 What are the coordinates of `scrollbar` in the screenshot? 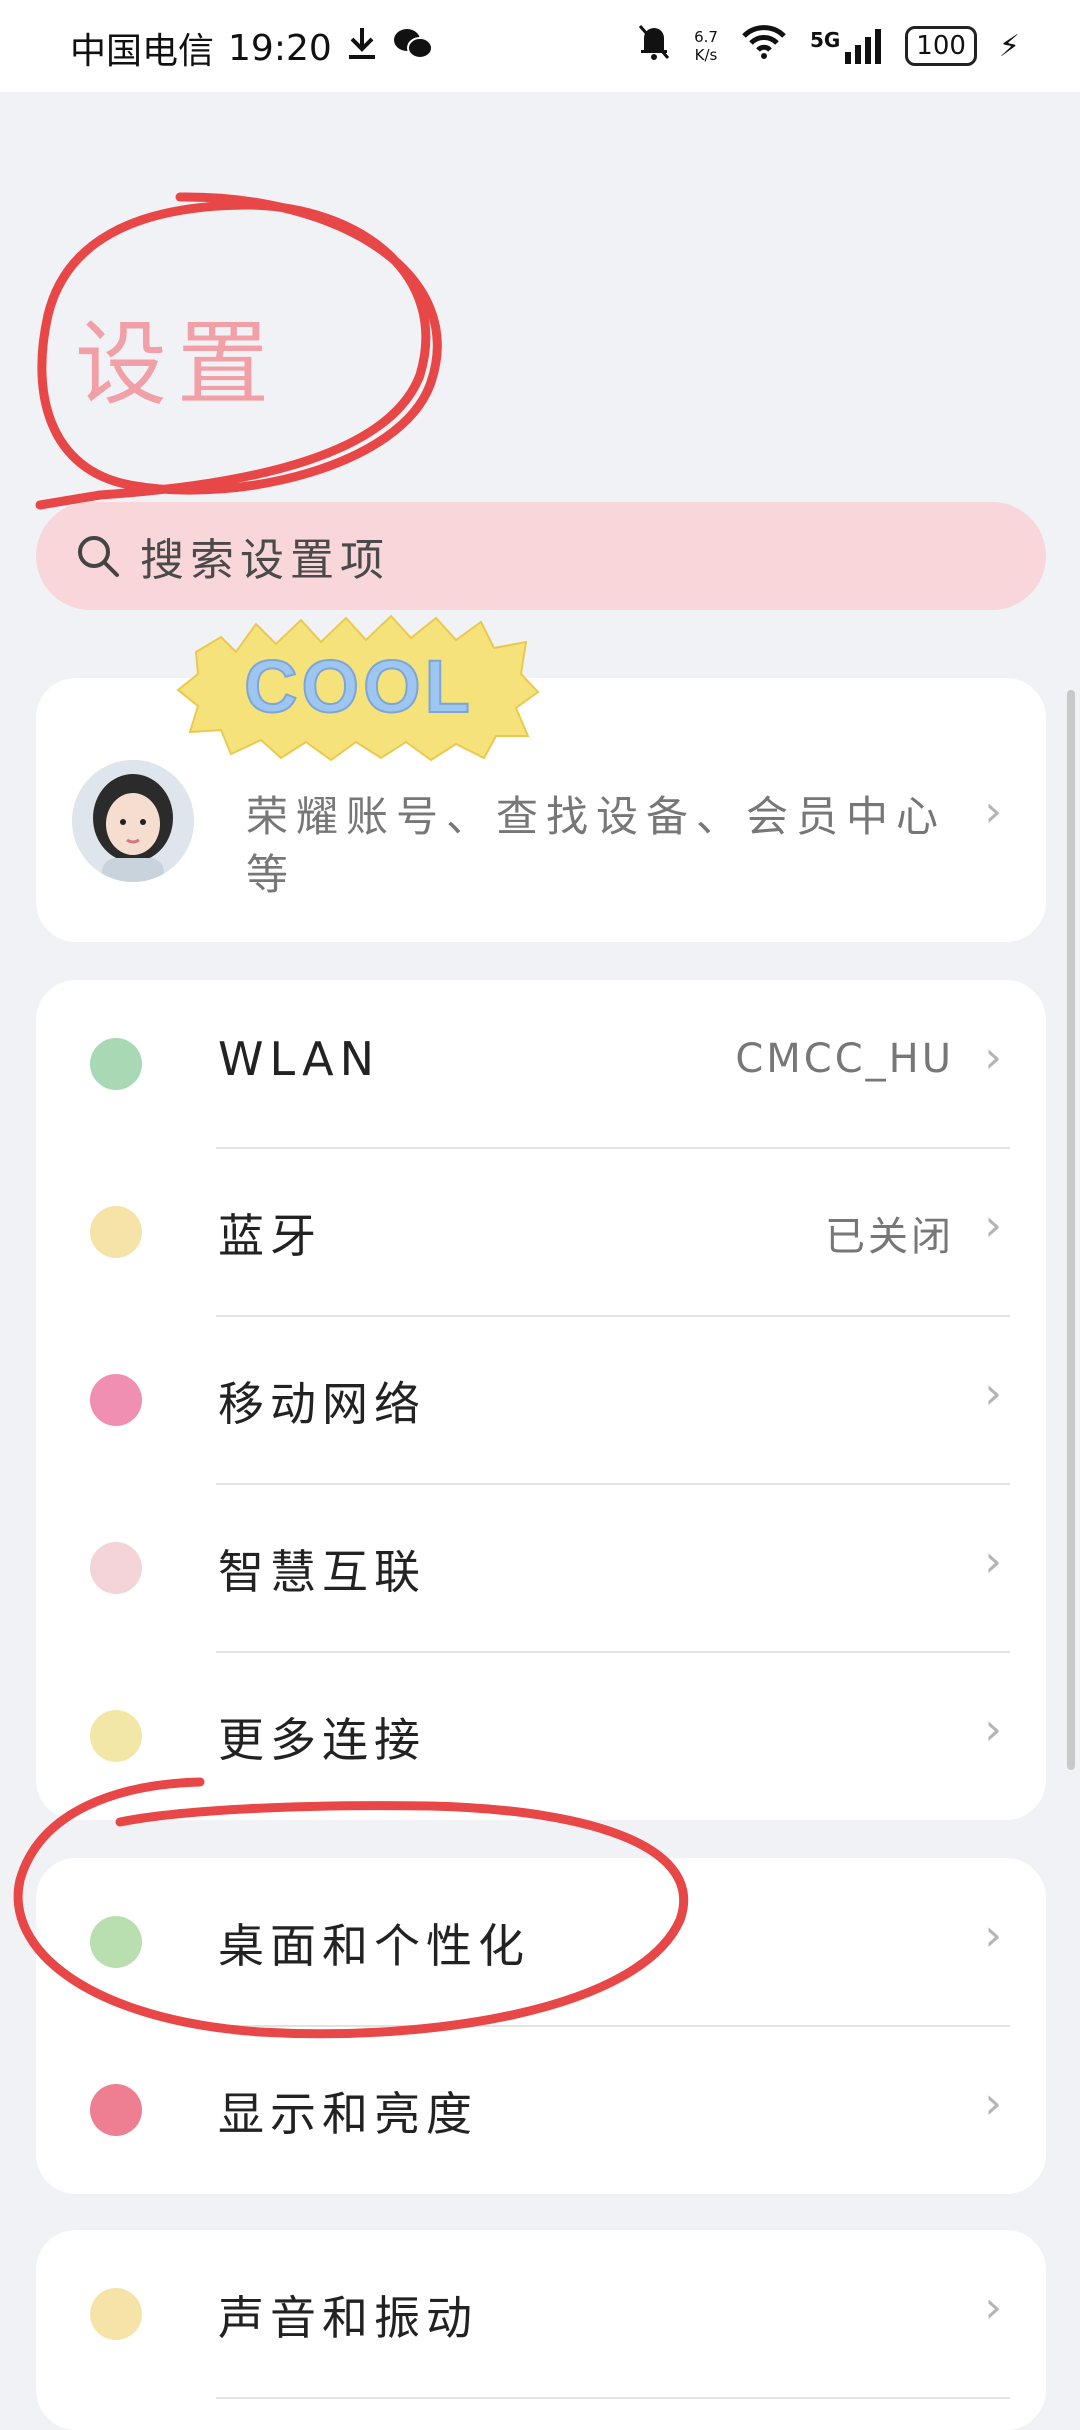 It's located at (1071, 1230).